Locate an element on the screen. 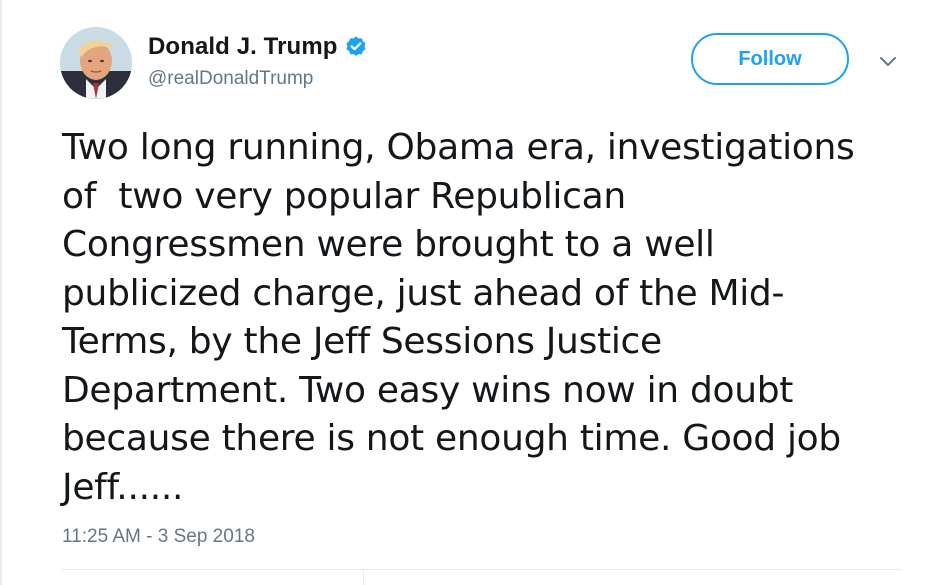 The image size is (945, 585). left-border is located at coordinates (1, 292).